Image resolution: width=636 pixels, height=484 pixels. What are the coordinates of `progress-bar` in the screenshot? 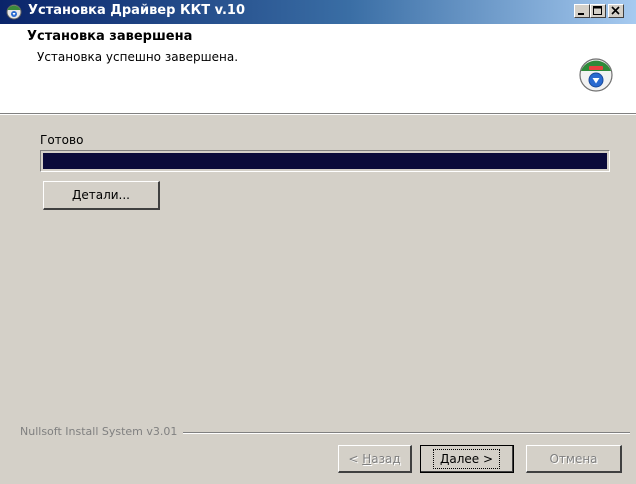 It's located at (325, 161).